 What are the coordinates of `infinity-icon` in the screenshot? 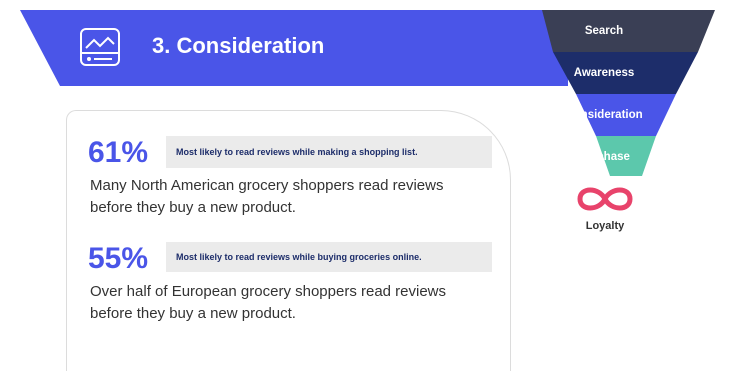 It's located at (605, 199).